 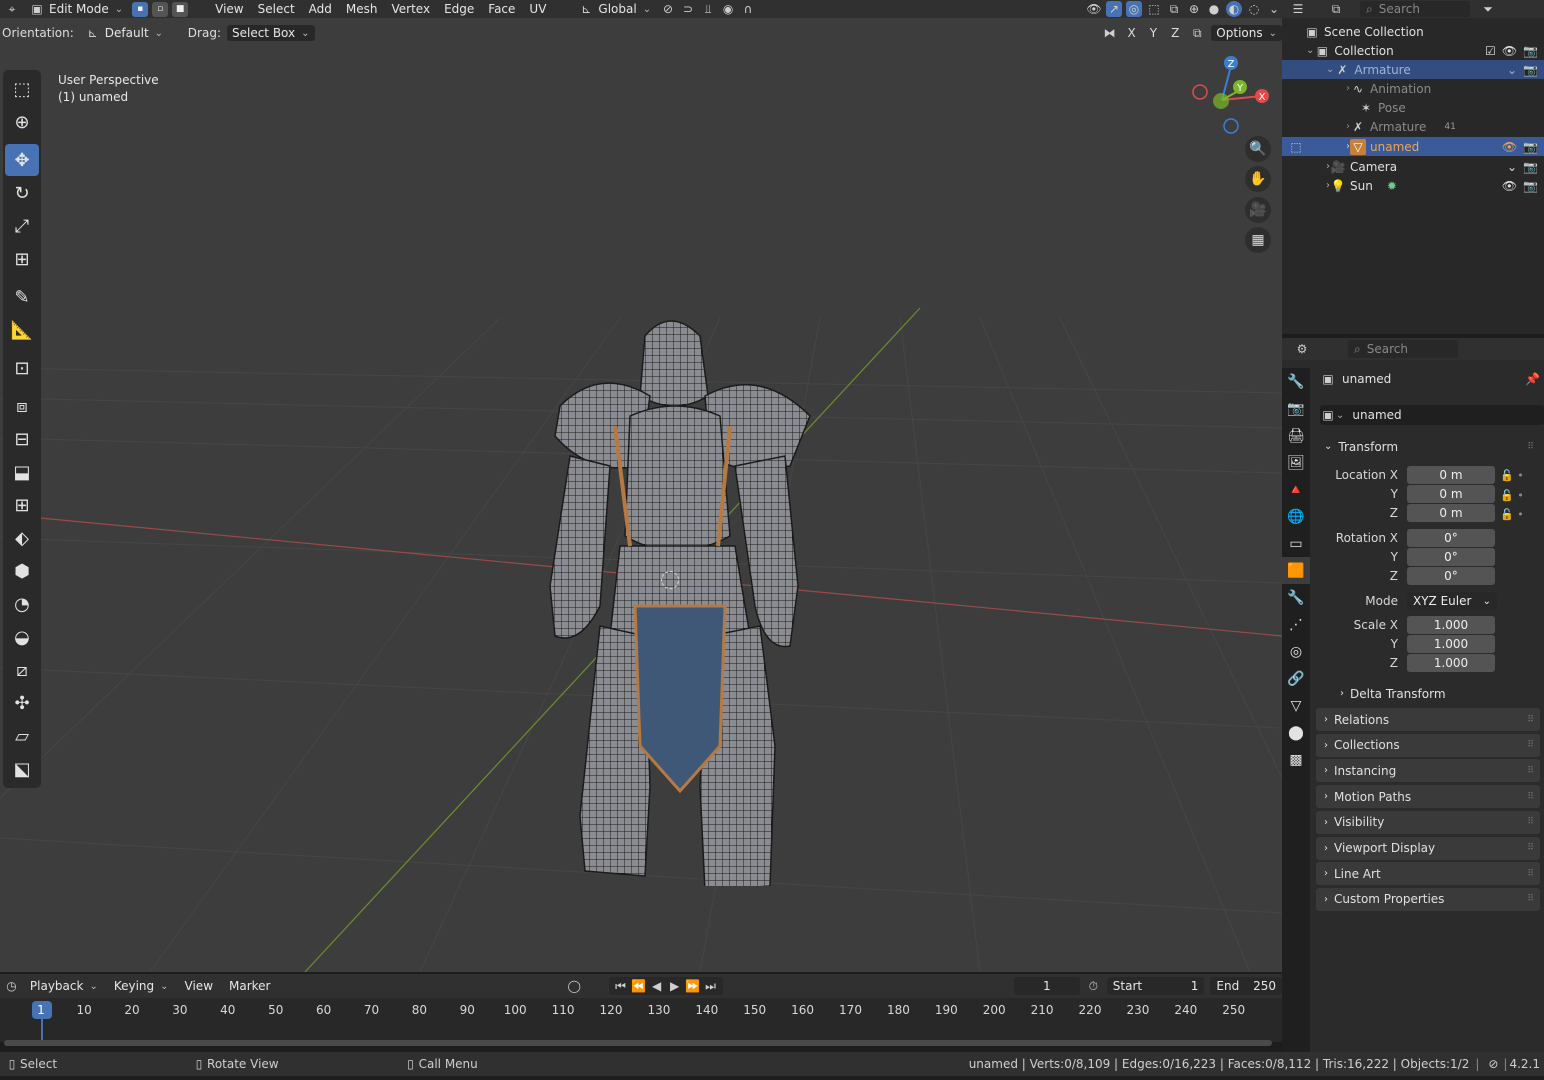 I want to click on edit-mode-toggle-icon: ⬚, so click(x=1296, y=147).